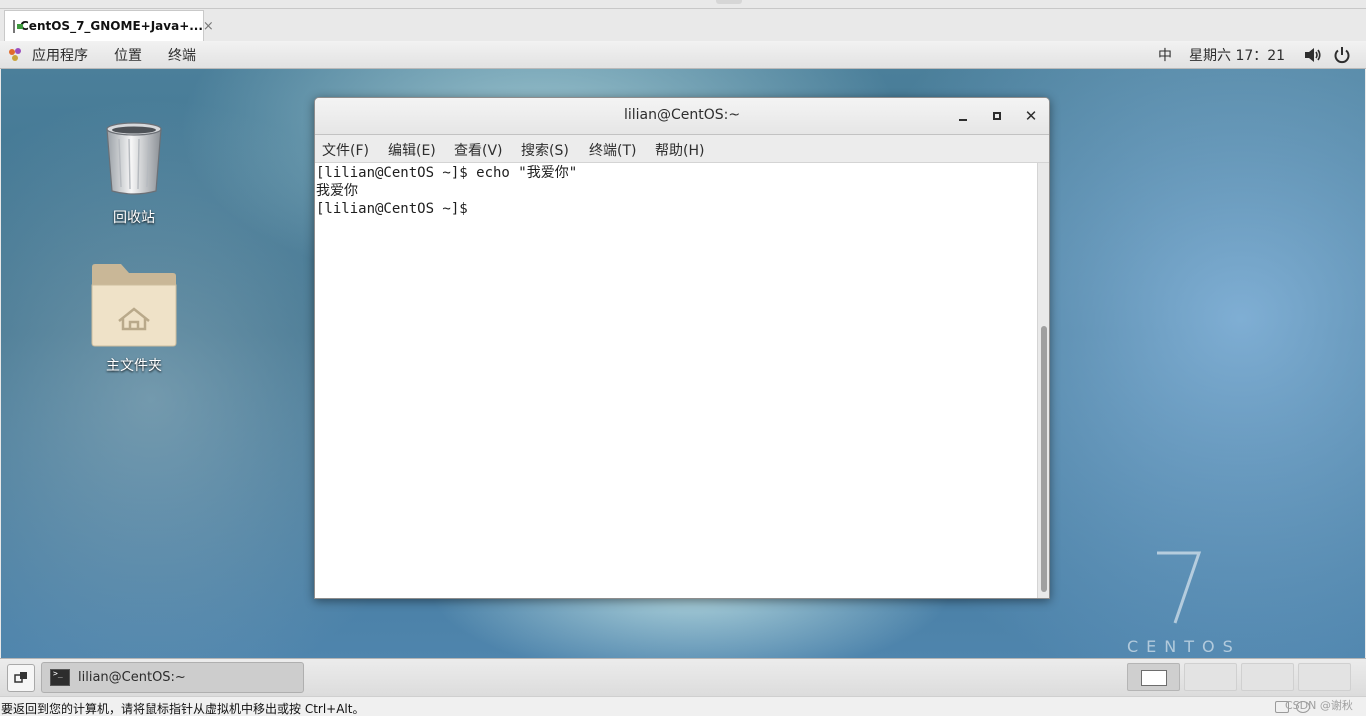 Image resolution: width=1366 pixels, height=716 pixels. Describe the element at coordinates (18, 26) in the screenshot. I see `vm-icon` at that location.